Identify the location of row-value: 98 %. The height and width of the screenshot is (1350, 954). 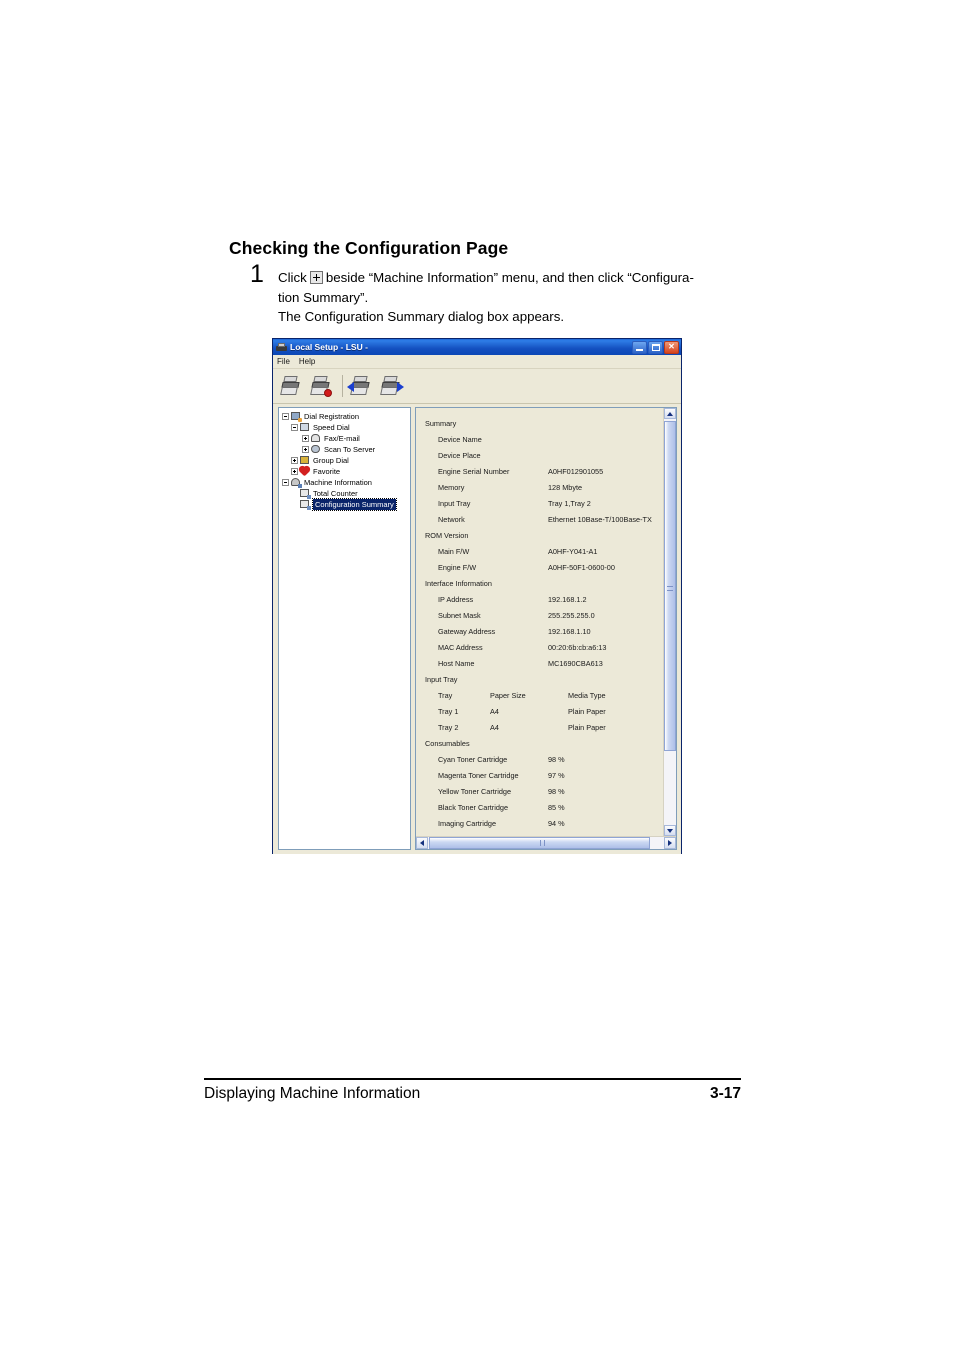
(556, 759).